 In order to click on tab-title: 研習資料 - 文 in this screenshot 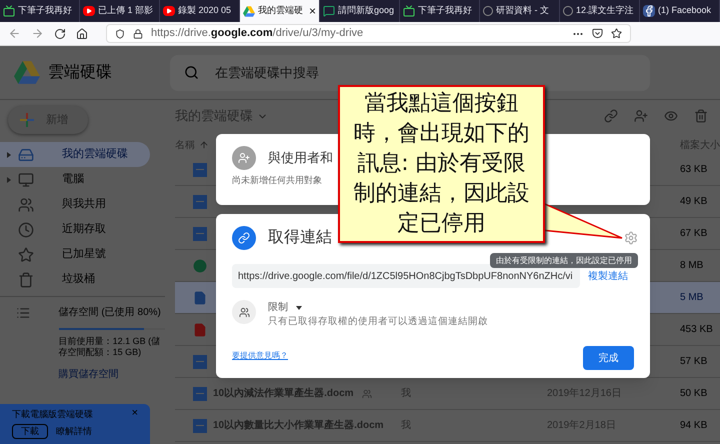, I will do `click(523, 11)`.